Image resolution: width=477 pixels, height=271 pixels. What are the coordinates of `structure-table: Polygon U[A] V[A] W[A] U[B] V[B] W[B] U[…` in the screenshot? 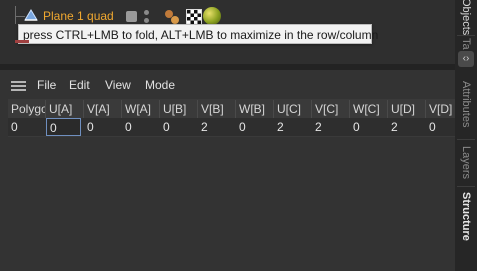 It's located at (231, 118).